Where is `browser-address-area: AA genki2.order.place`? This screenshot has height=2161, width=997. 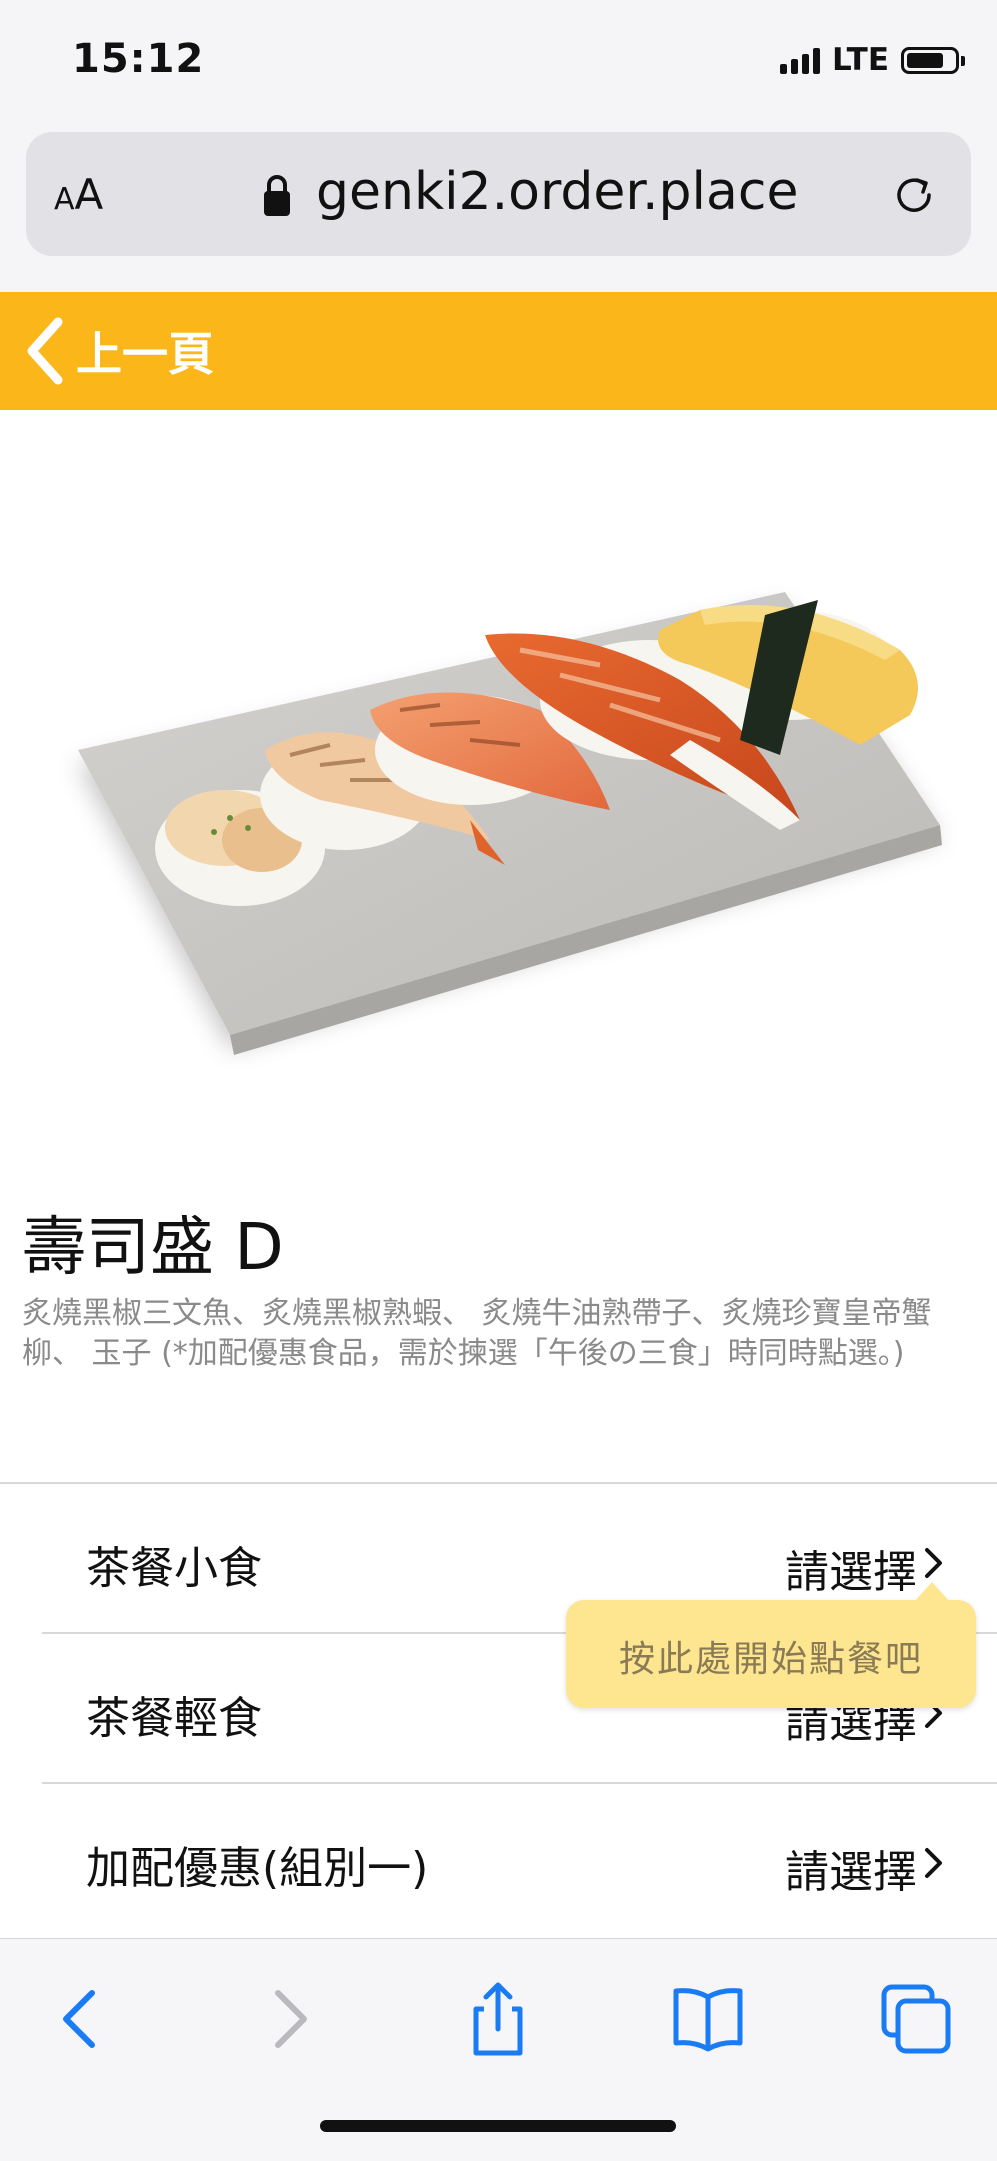
browser-address-area: AA genki2.order.place is located at coordinates (498, 206).